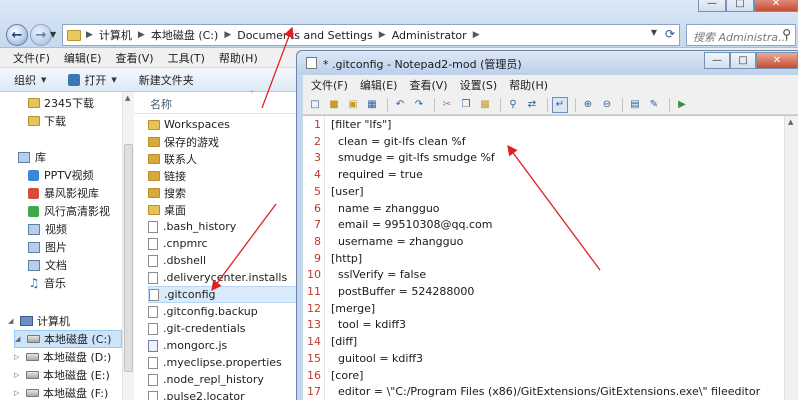 Image resolution: width=798 pixels, height=400 pixels. Describe the element at coordinates (226, 175) in the screenshot. I see `file-row: 链接` at that location.